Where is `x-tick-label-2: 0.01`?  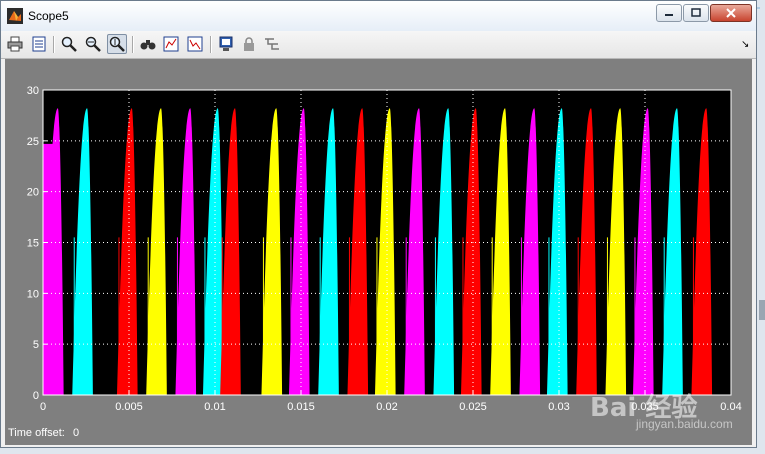
x-tick-label-2: 0.01 is located at coordinates (214, 407).